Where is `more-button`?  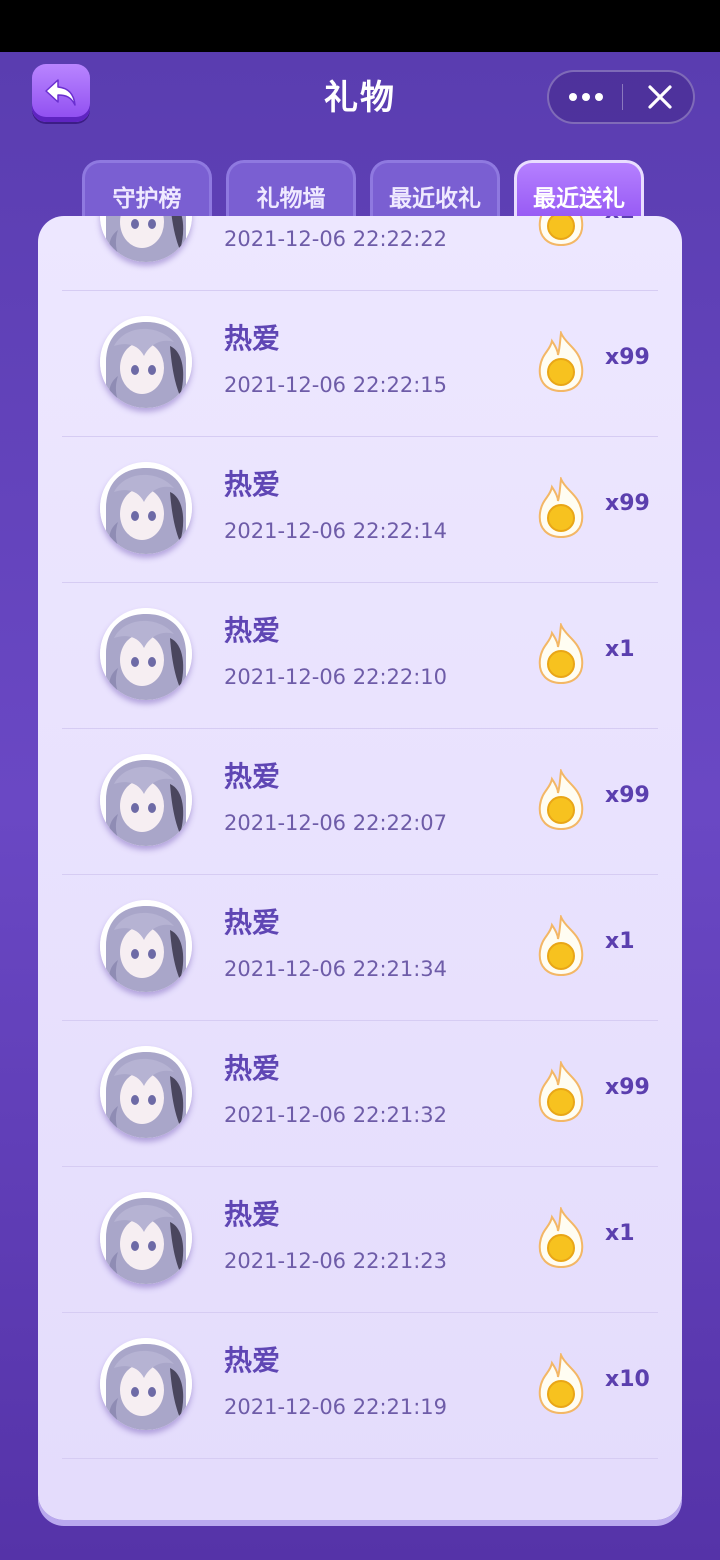 more-button is located at coordinates (585, 97).